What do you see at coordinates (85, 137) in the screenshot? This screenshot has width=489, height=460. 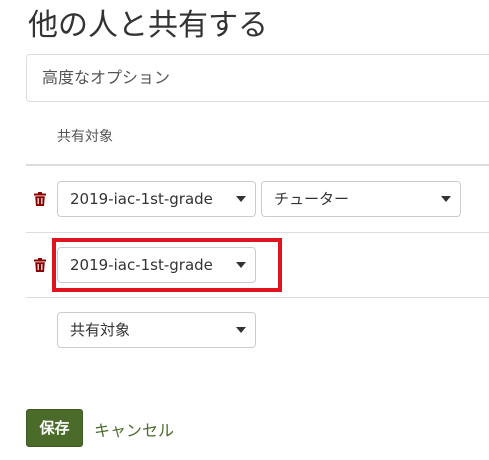 I see `share-target-header: 共有対象` at bounding box center [85, 137].